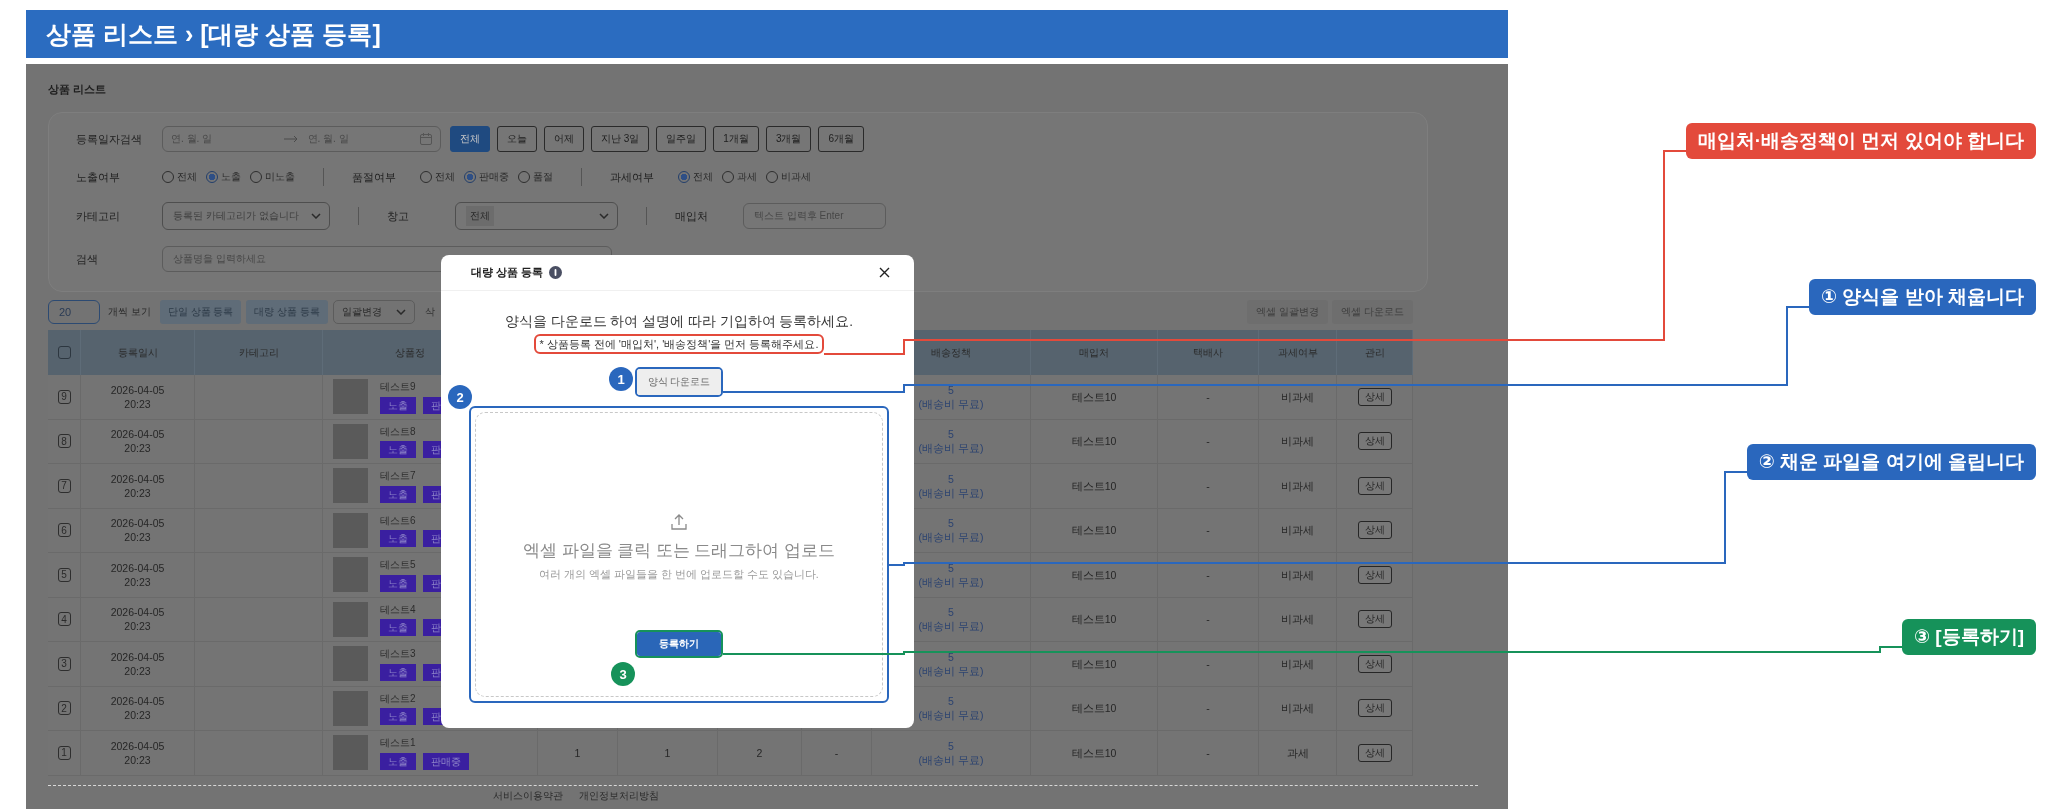 Image resolution: width=2048 pixels, height=809 pixels. I want to click on drop-zone-title: 엑셀 파일을 클릭 또는 드래그하여 업로드, so click(679, 550).